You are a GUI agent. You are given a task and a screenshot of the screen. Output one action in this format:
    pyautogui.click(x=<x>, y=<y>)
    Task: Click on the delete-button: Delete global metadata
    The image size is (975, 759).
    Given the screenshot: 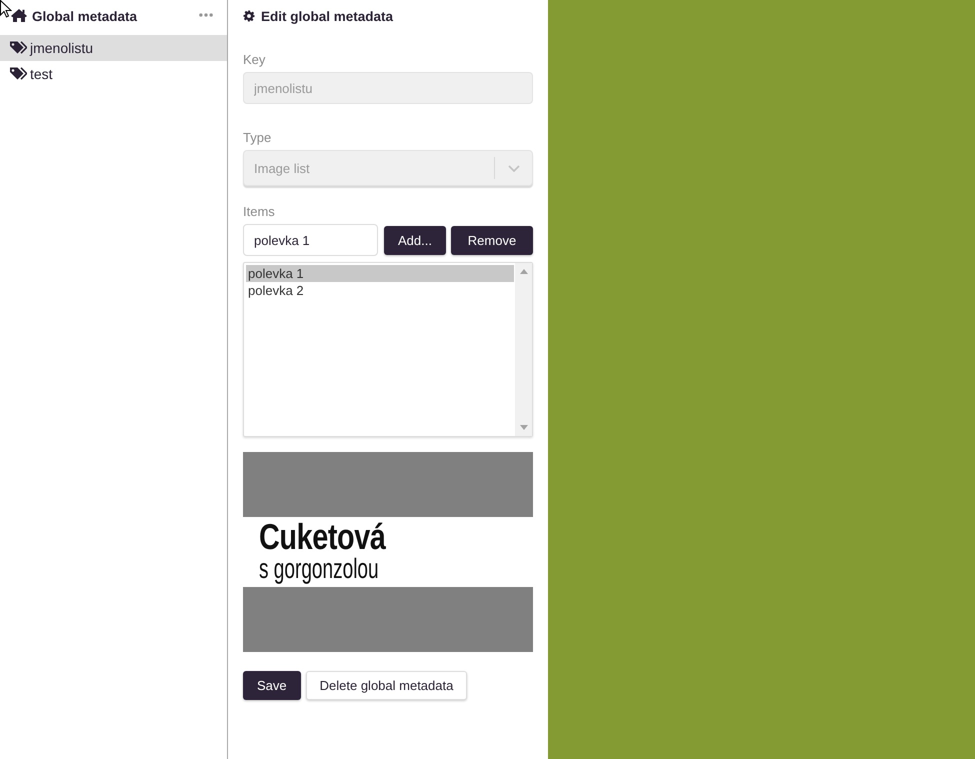 What is the action you would take?
    pyautogui.click(x=387, y=685)
    